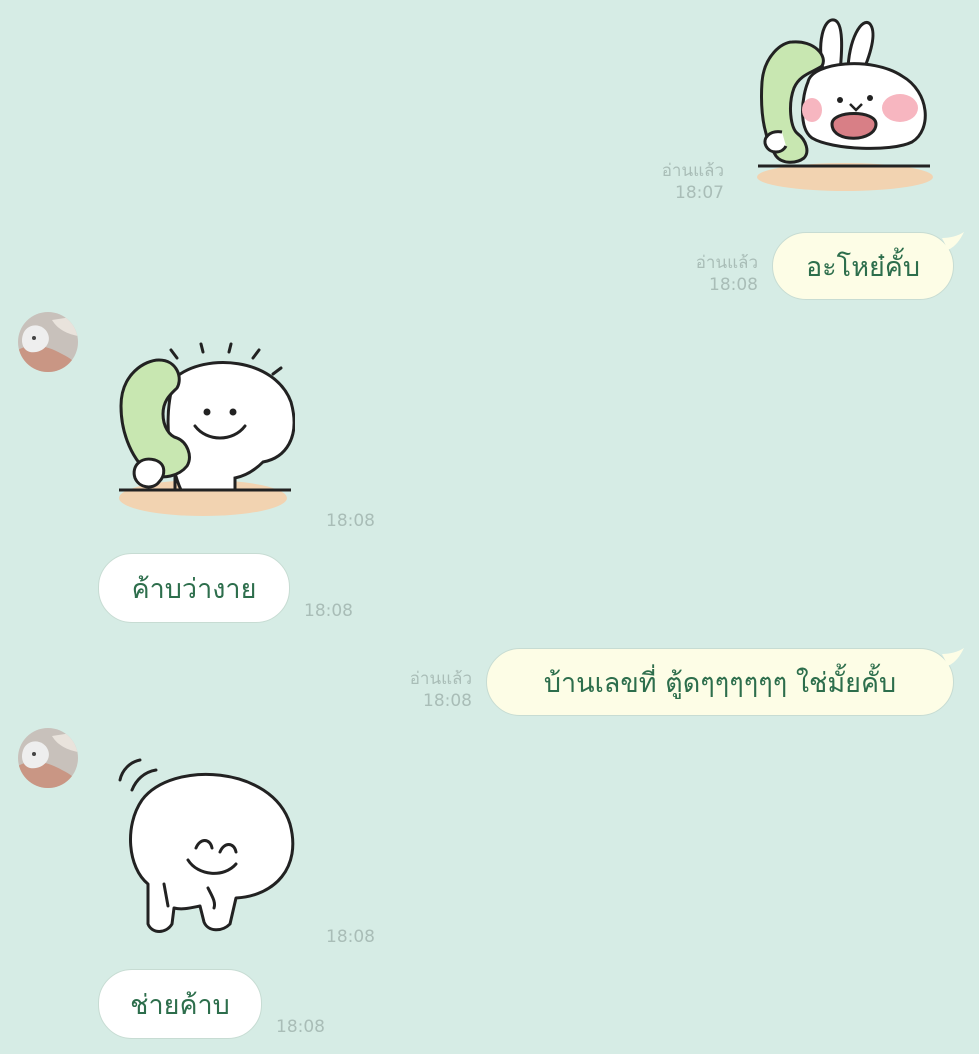  I want to click on incoming-message-bubble: ช่ายค้าบ, so click(180, 1004).